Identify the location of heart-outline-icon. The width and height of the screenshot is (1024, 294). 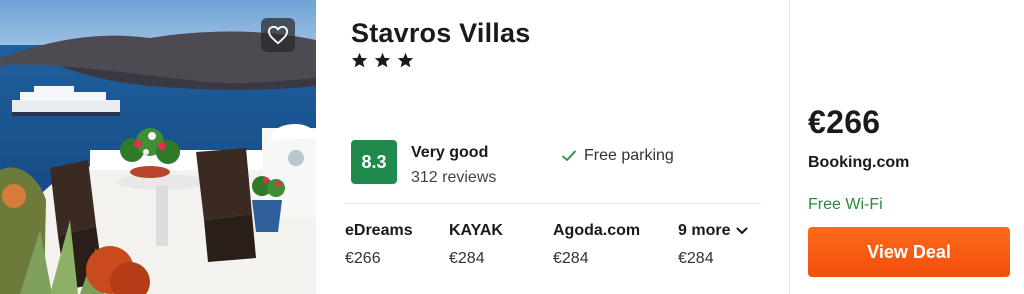
(277, 35).